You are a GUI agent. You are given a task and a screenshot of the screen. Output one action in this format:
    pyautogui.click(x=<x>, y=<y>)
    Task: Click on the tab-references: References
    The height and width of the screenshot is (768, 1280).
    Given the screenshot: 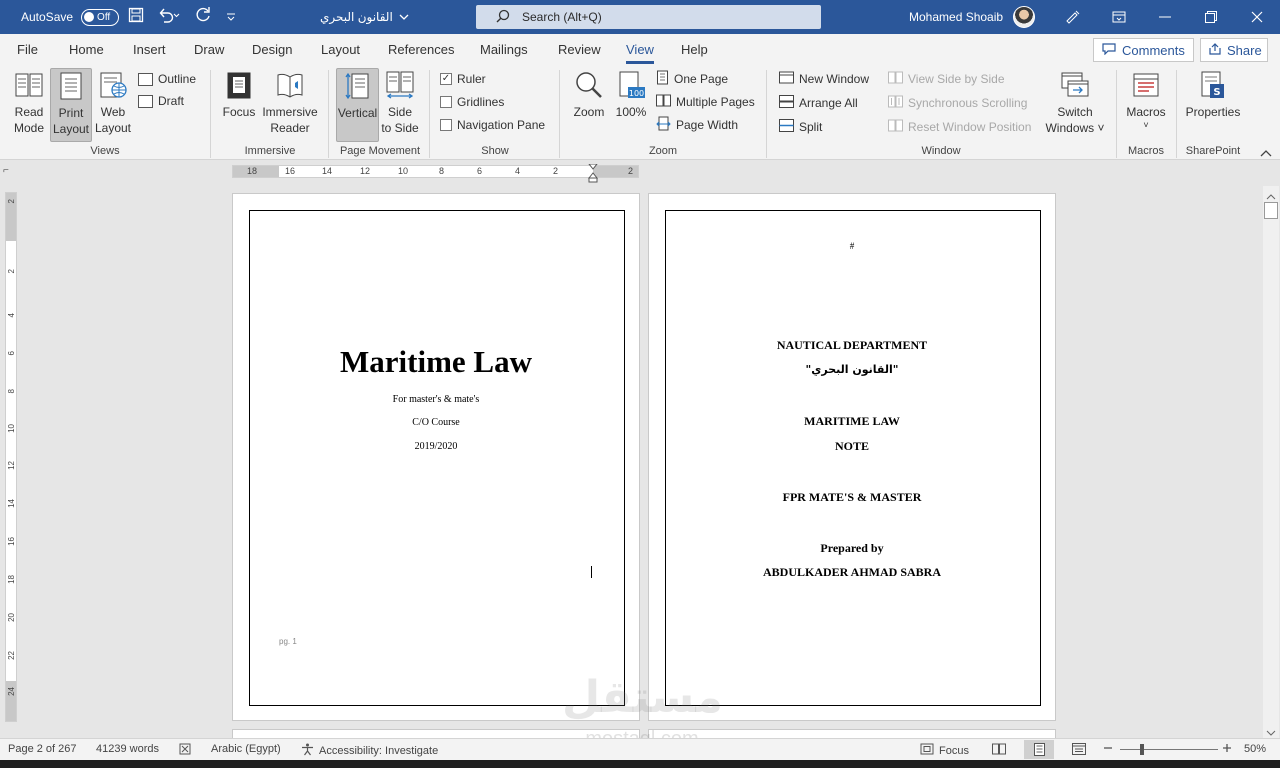 What is the action you would take?
    pyautogui.click(x=421, y=49)
    